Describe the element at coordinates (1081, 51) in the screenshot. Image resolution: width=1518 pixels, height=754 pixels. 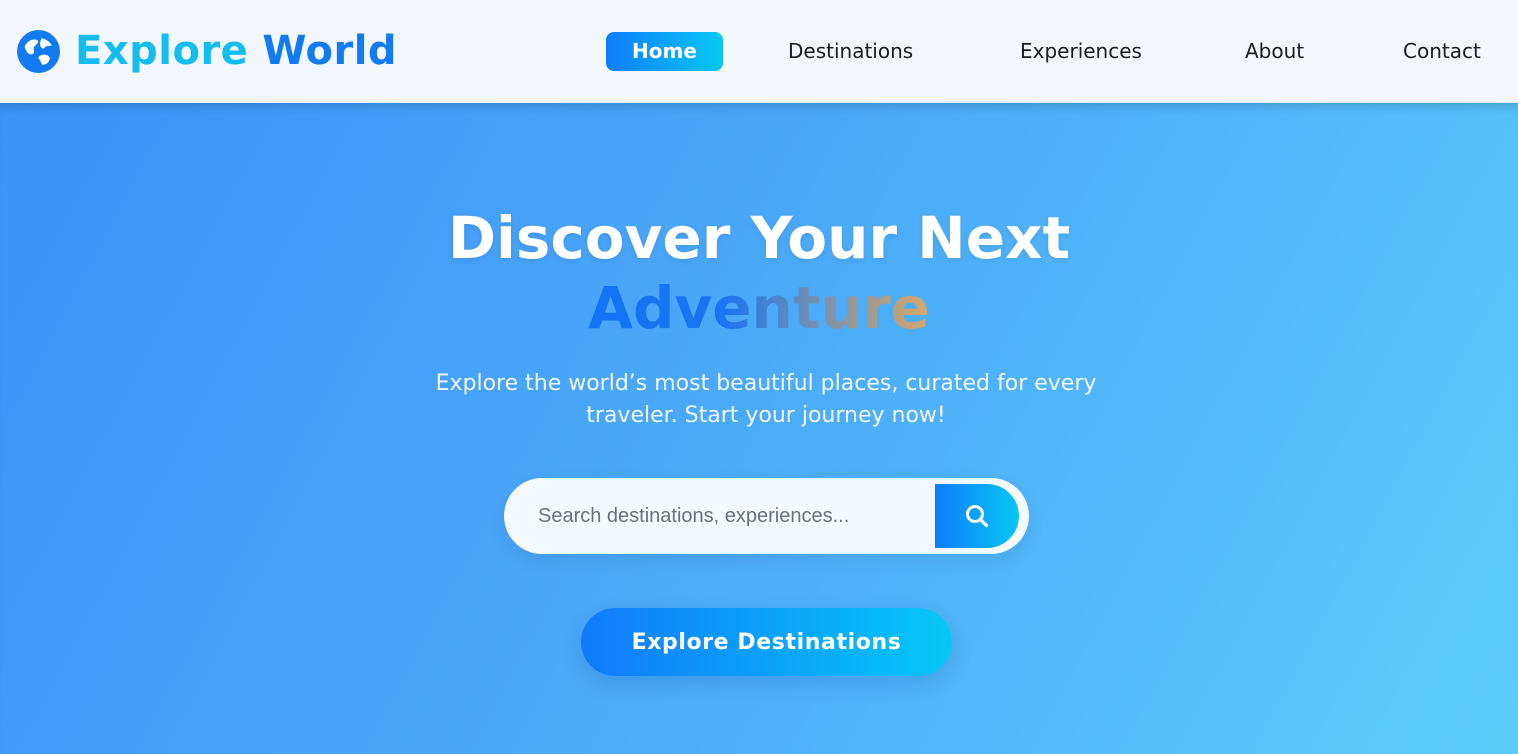
I see `nav-experiences: Experiences` at that location.